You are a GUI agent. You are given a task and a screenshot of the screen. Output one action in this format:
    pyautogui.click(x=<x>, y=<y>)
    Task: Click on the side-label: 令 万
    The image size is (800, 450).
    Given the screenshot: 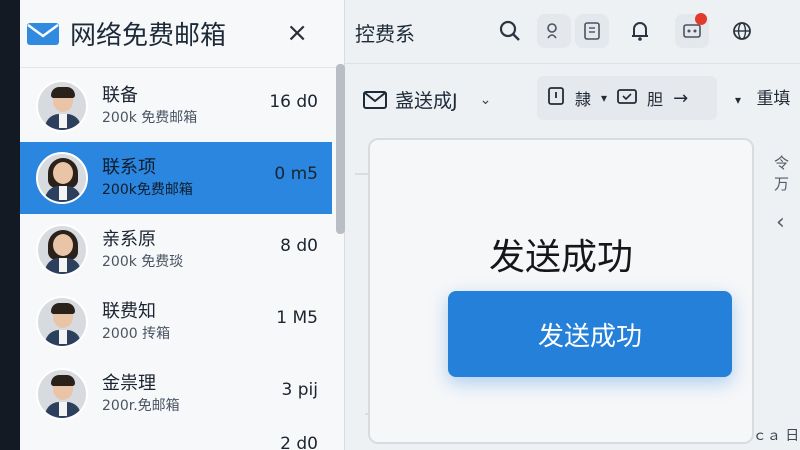 What is the action you would take?
    pyautogui.click(x=782, y=173)
    